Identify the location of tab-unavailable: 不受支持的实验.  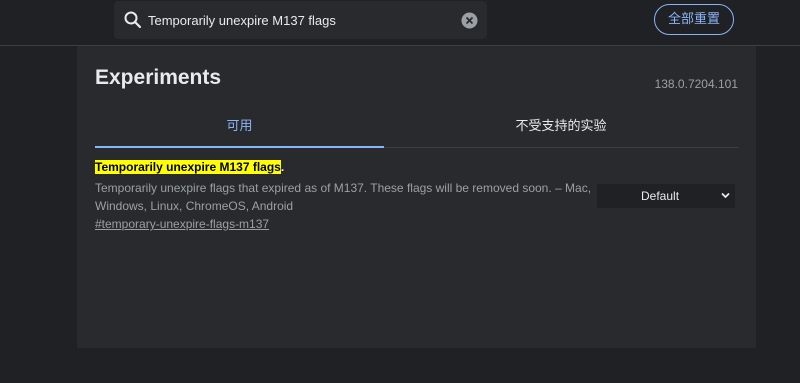
(561, 128).